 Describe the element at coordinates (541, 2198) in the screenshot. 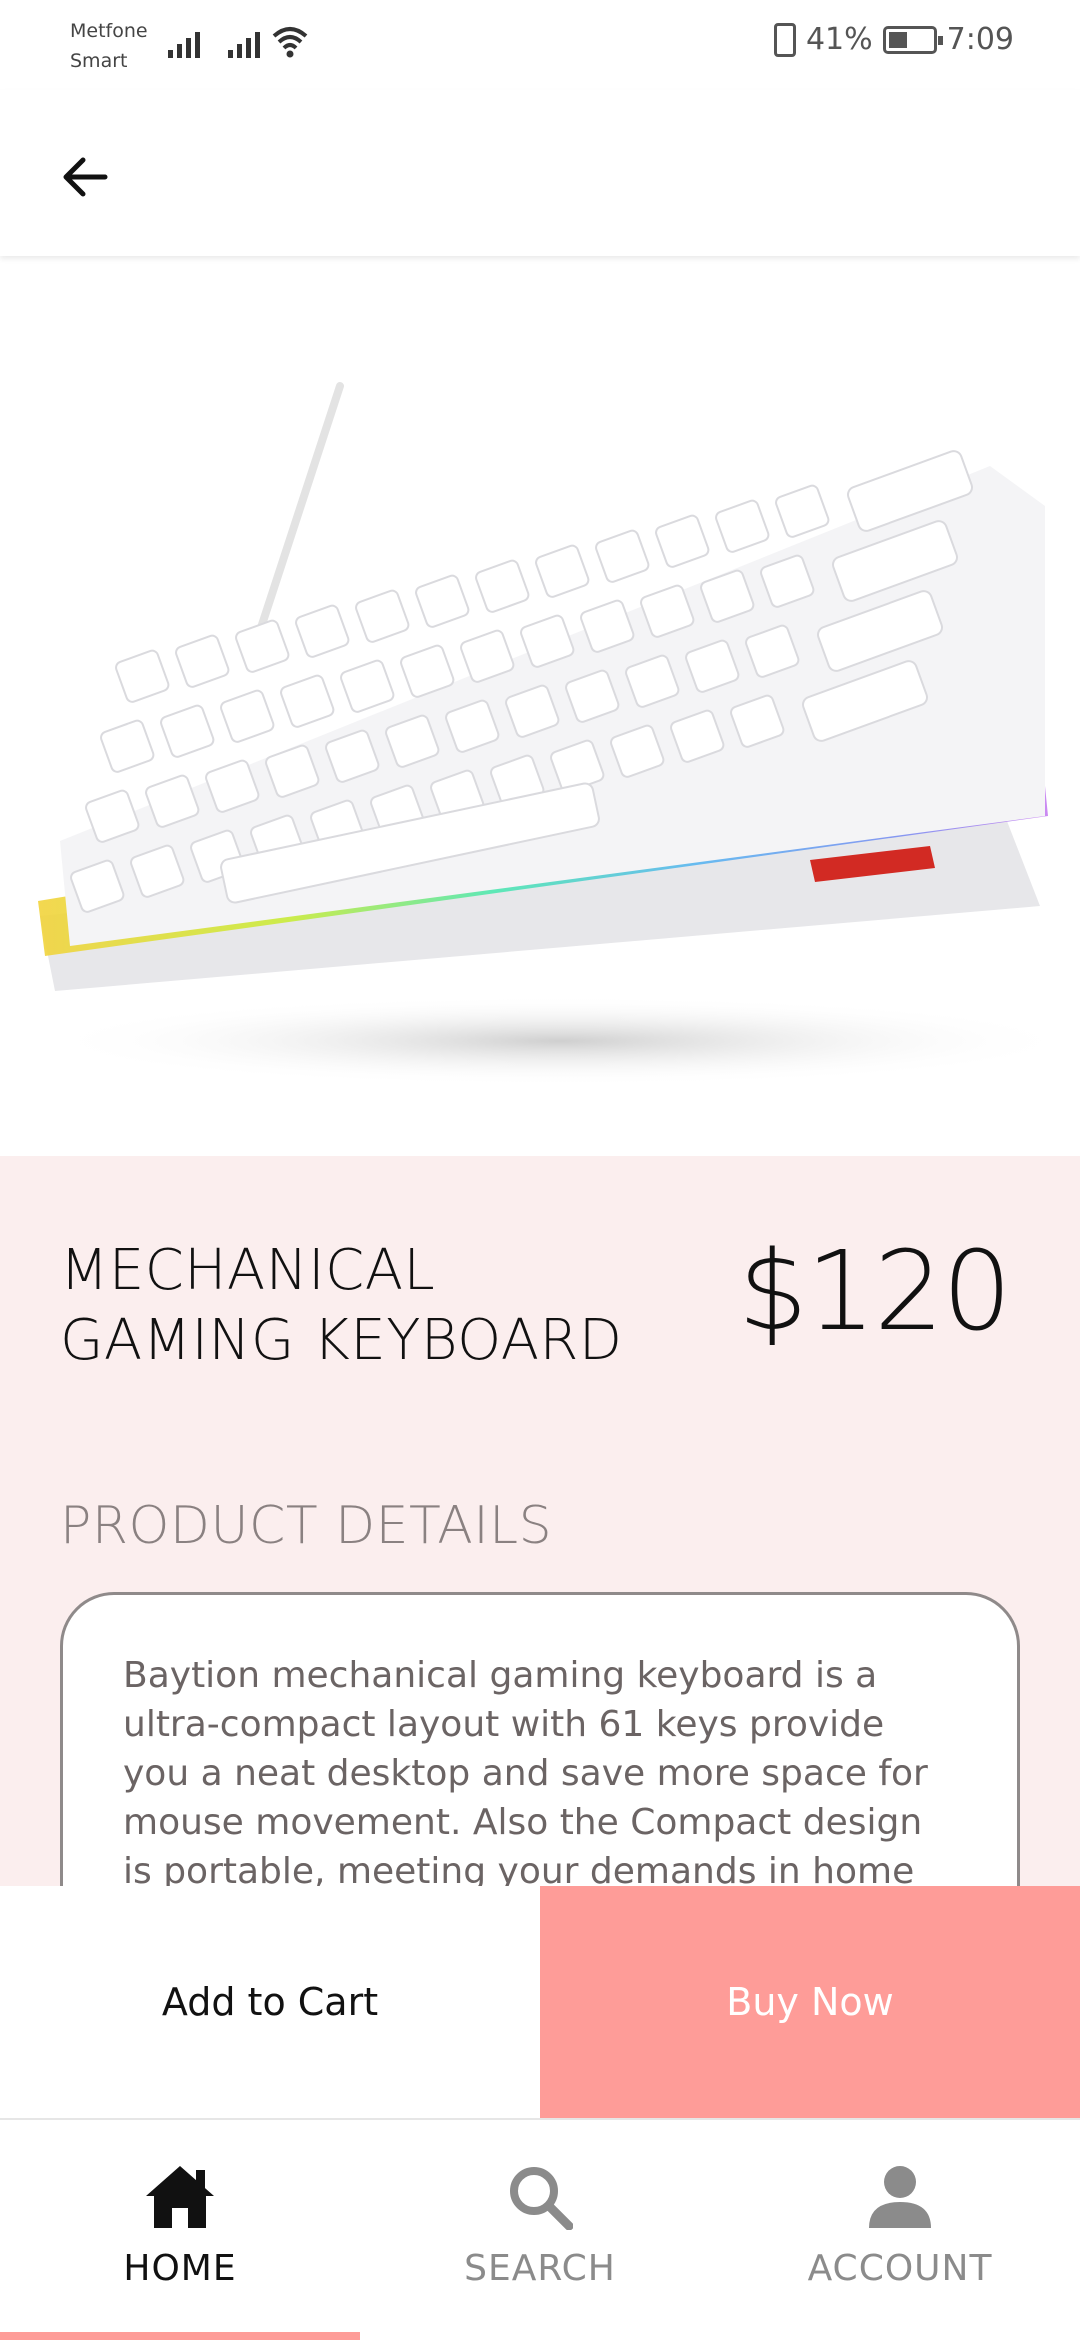

I see `search-icon` at that location.